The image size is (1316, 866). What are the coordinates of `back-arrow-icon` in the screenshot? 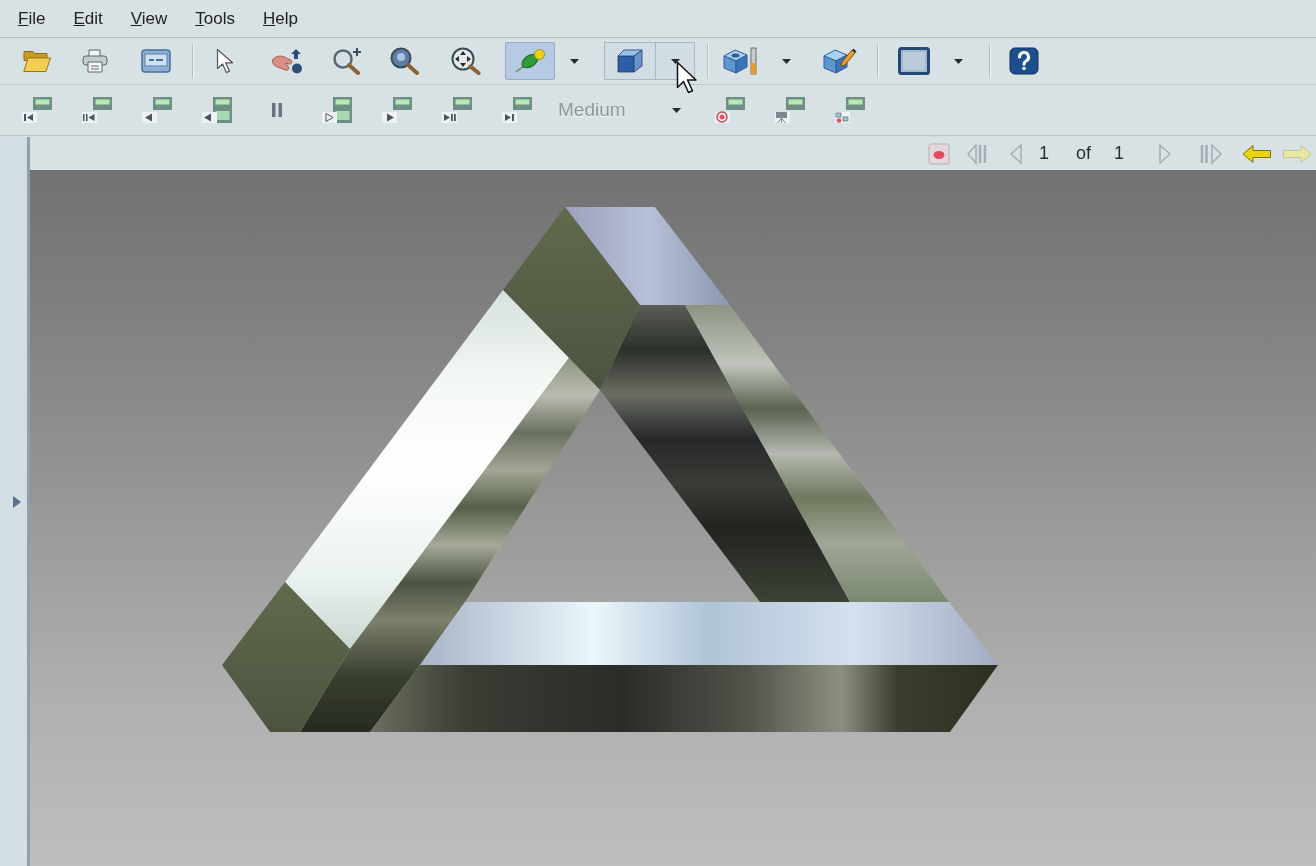 It's located at (1257, 153).